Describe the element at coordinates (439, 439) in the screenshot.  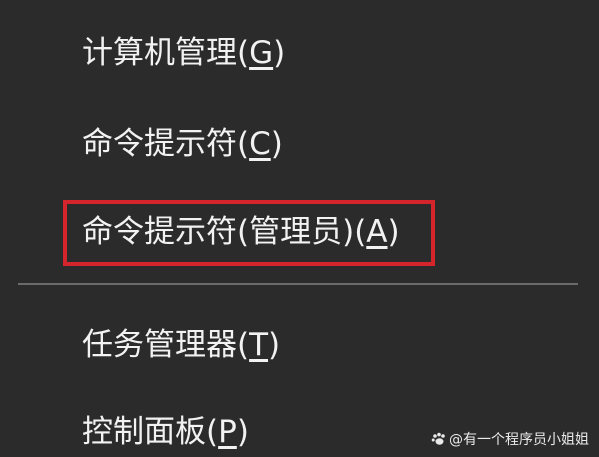
I see `paw-icon` at that location.